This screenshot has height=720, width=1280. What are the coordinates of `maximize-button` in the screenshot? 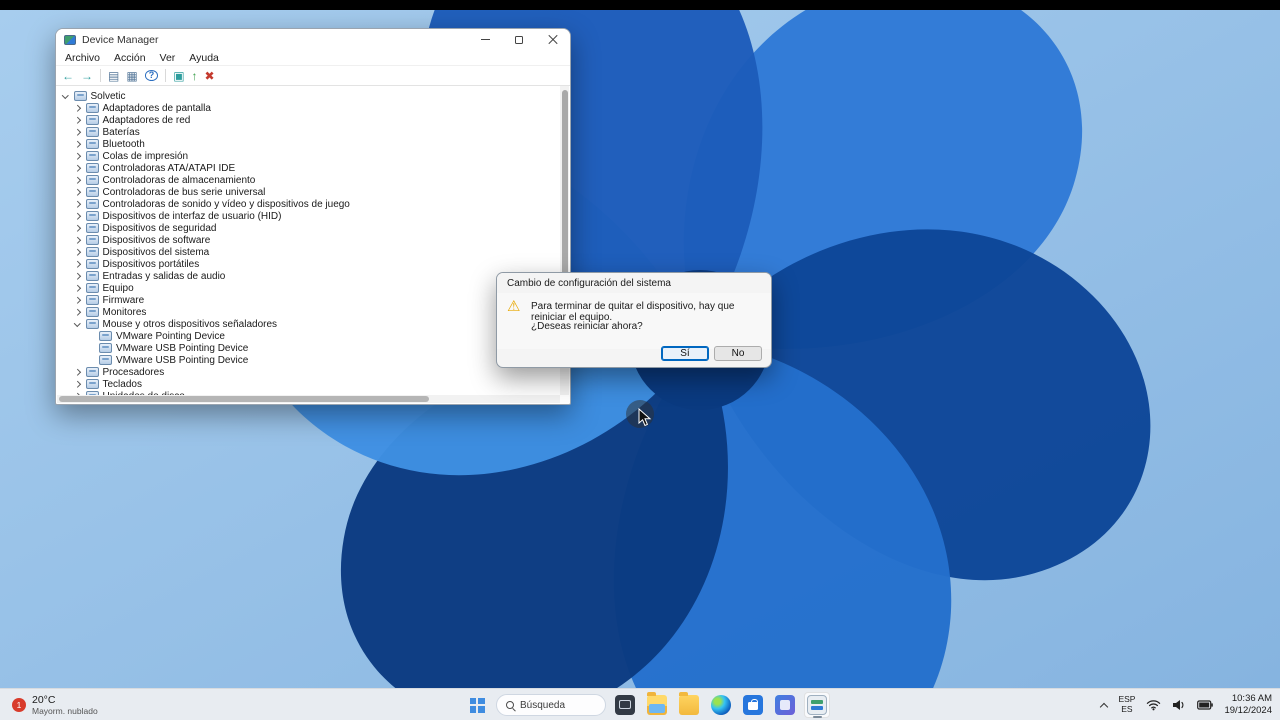 It's located at (519, 39).